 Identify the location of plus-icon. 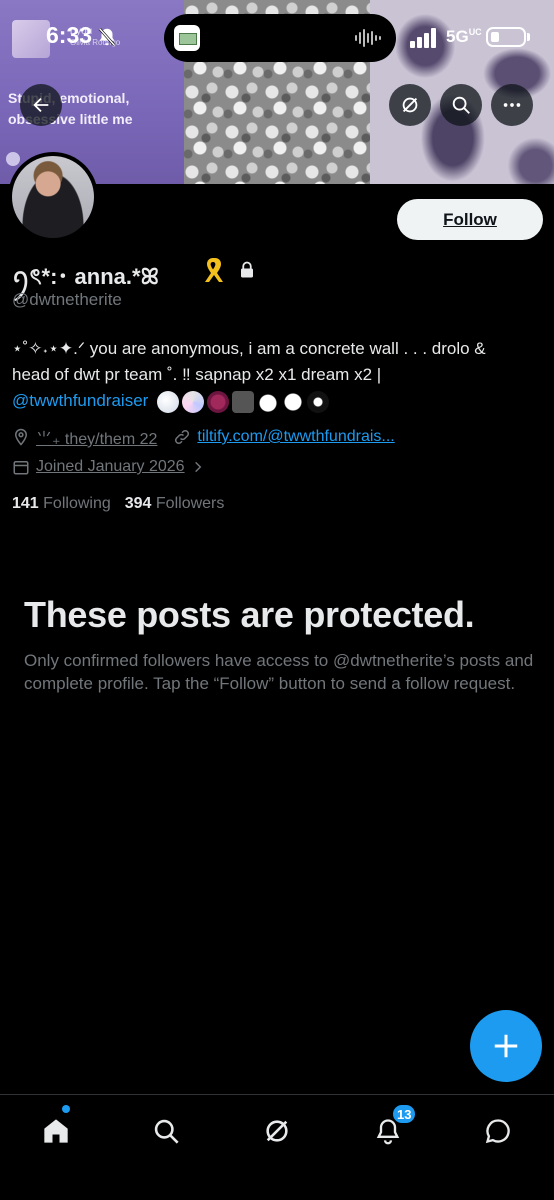
(506, 1046).